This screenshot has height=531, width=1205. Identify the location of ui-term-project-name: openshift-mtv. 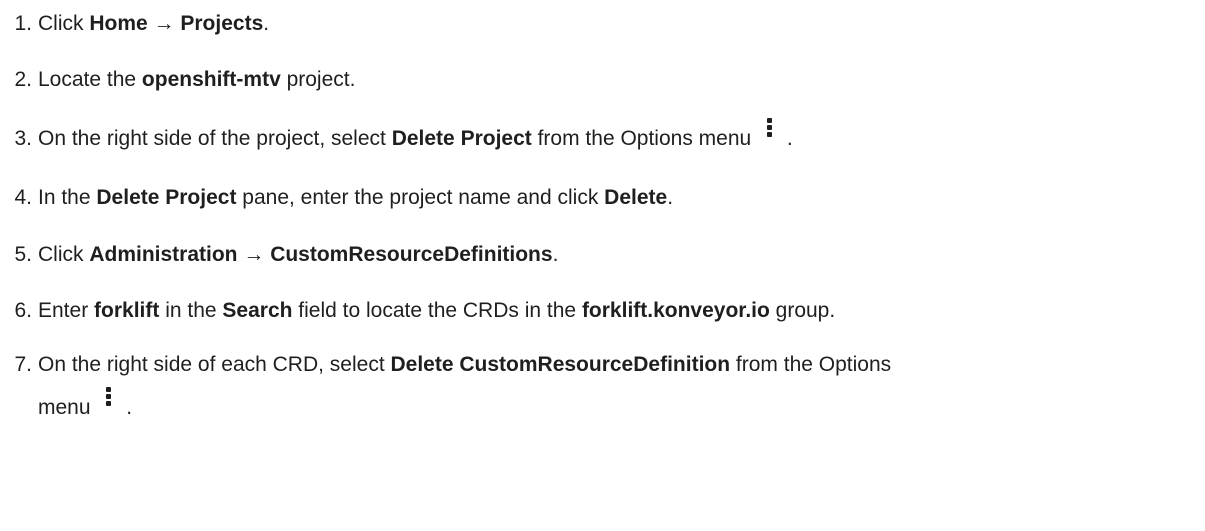
(211, 79).